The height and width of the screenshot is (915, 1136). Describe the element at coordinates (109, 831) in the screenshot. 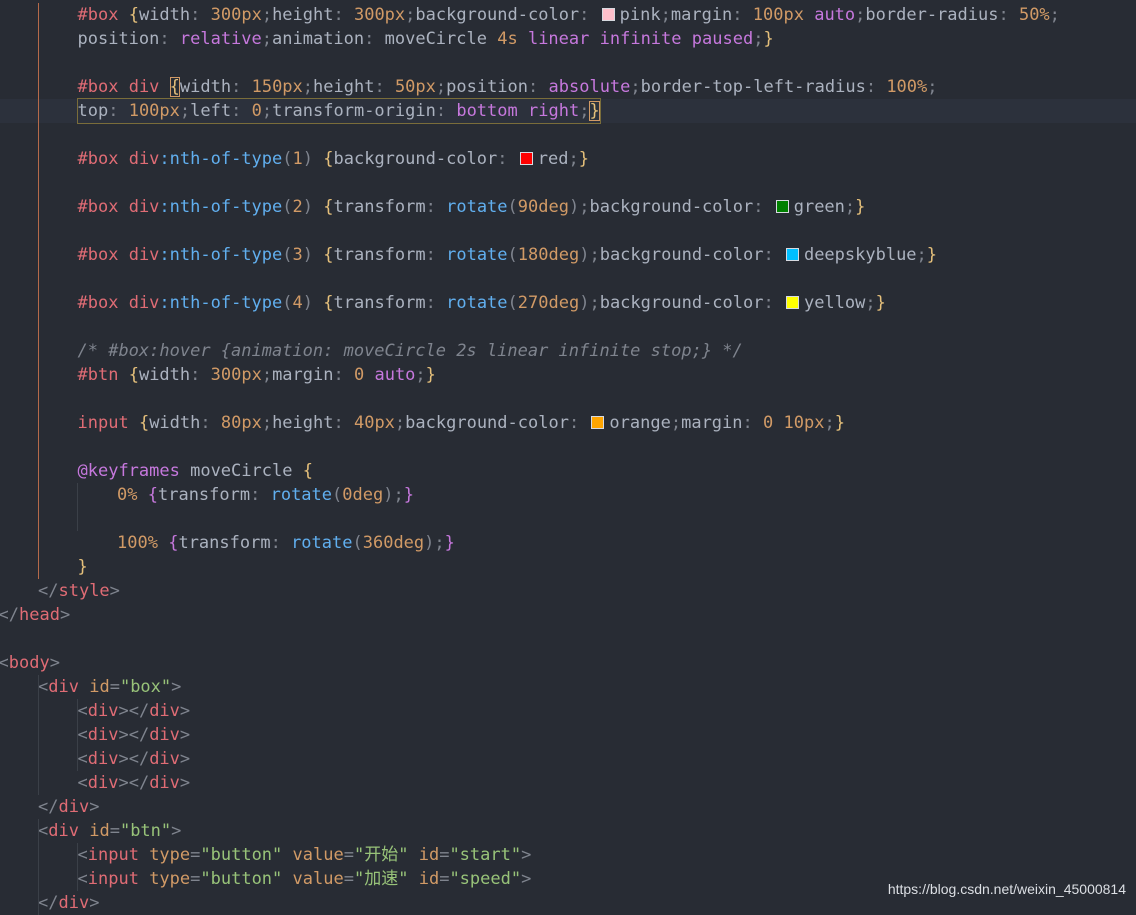

I see `code-line-content: <div id="btn">` at that location.